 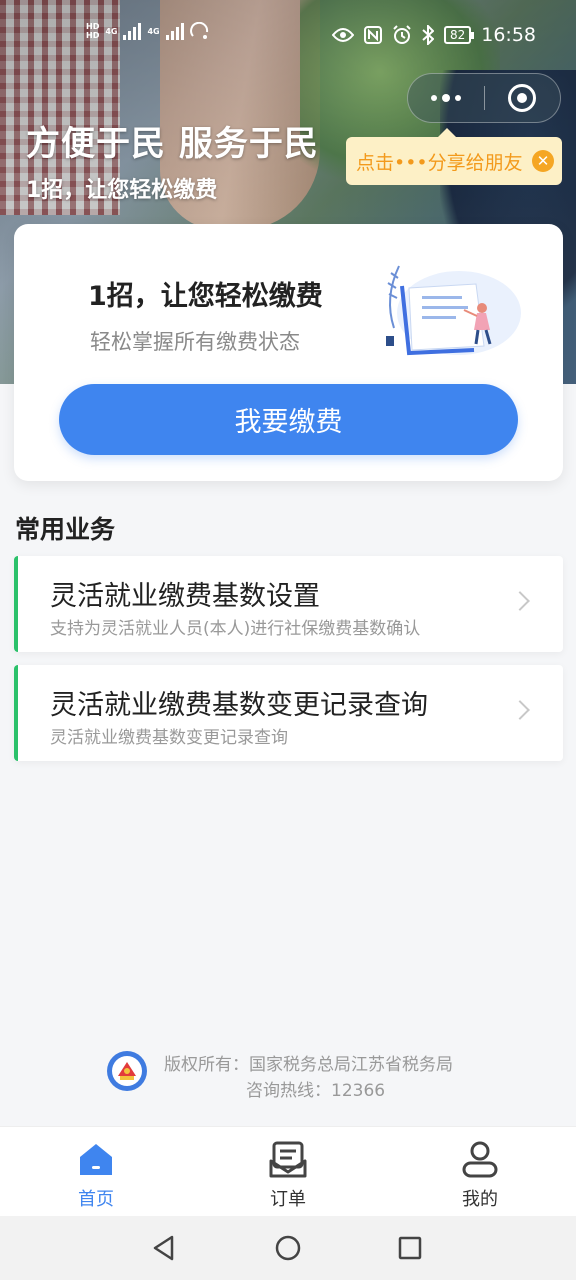 I want to click on tax-bureau-emblem-icon, so click(x=127, y=1071).